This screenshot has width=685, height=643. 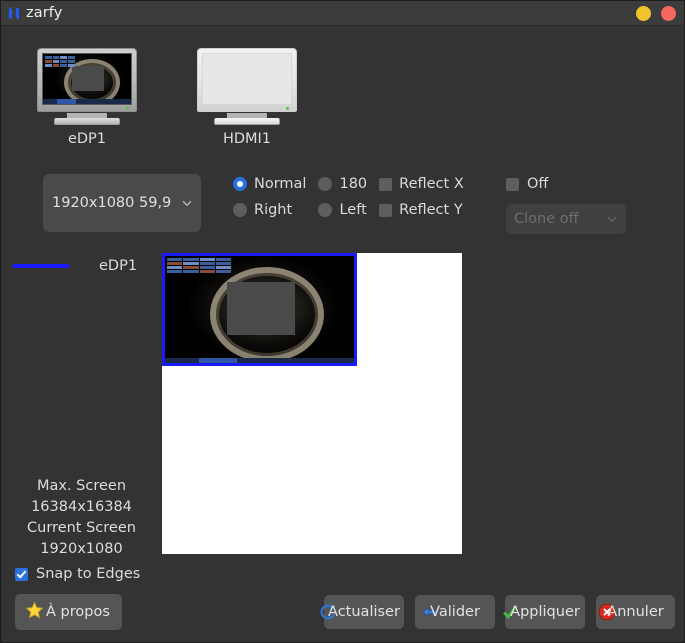 I want to click on validate-button: Valider, so click(x=455, y=612).